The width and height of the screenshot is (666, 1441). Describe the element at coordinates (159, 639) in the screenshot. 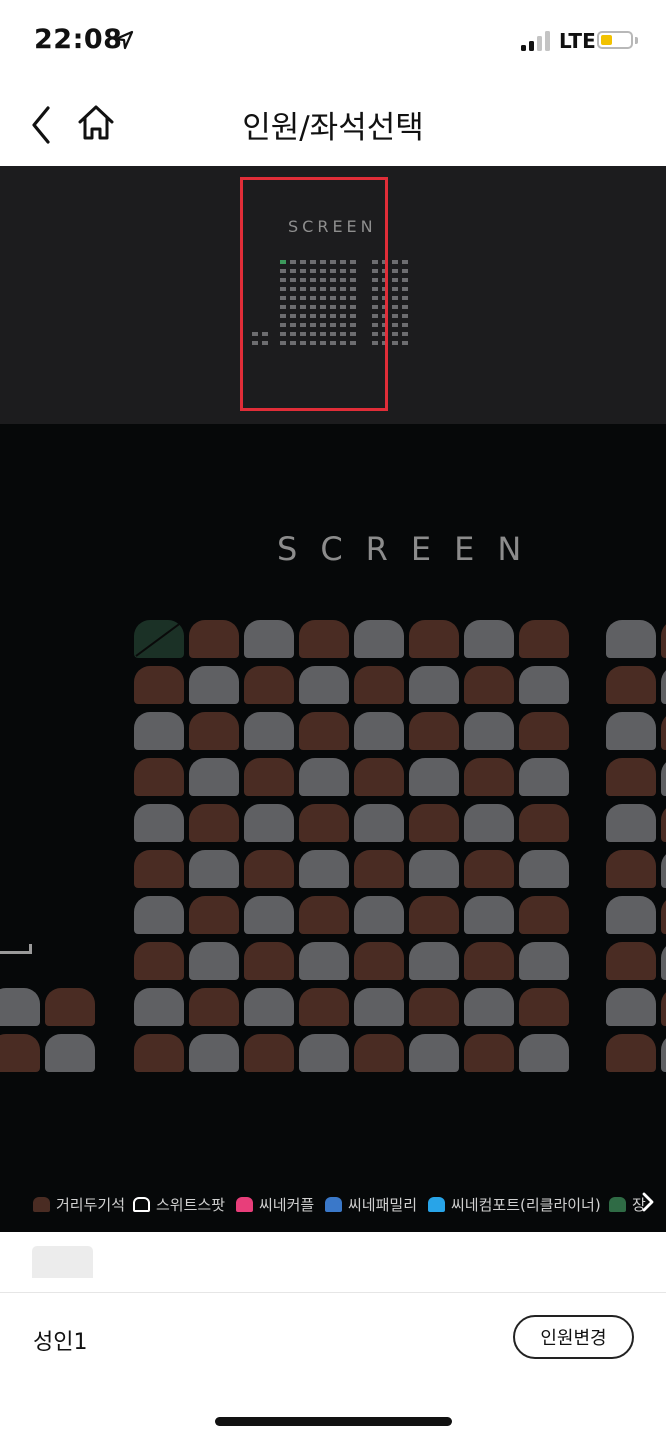

I see `seat-selected` at that location.